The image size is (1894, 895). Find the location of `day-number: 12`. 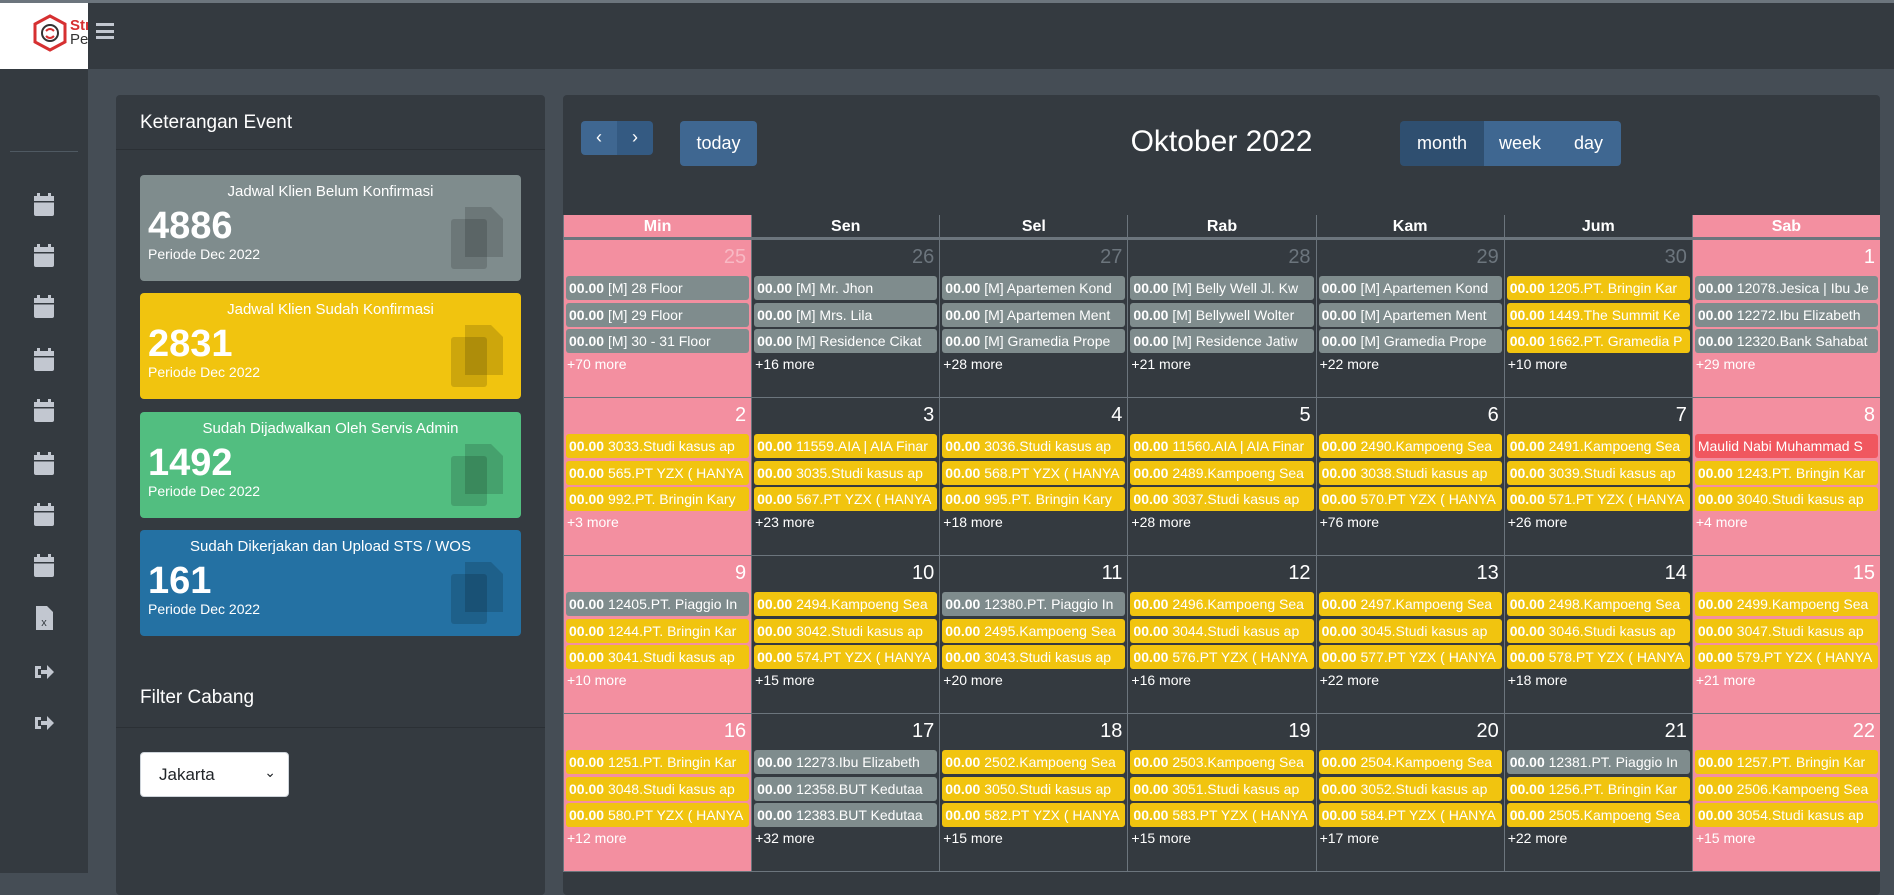

day-number: 12 is located at coordinates (1221, 574).